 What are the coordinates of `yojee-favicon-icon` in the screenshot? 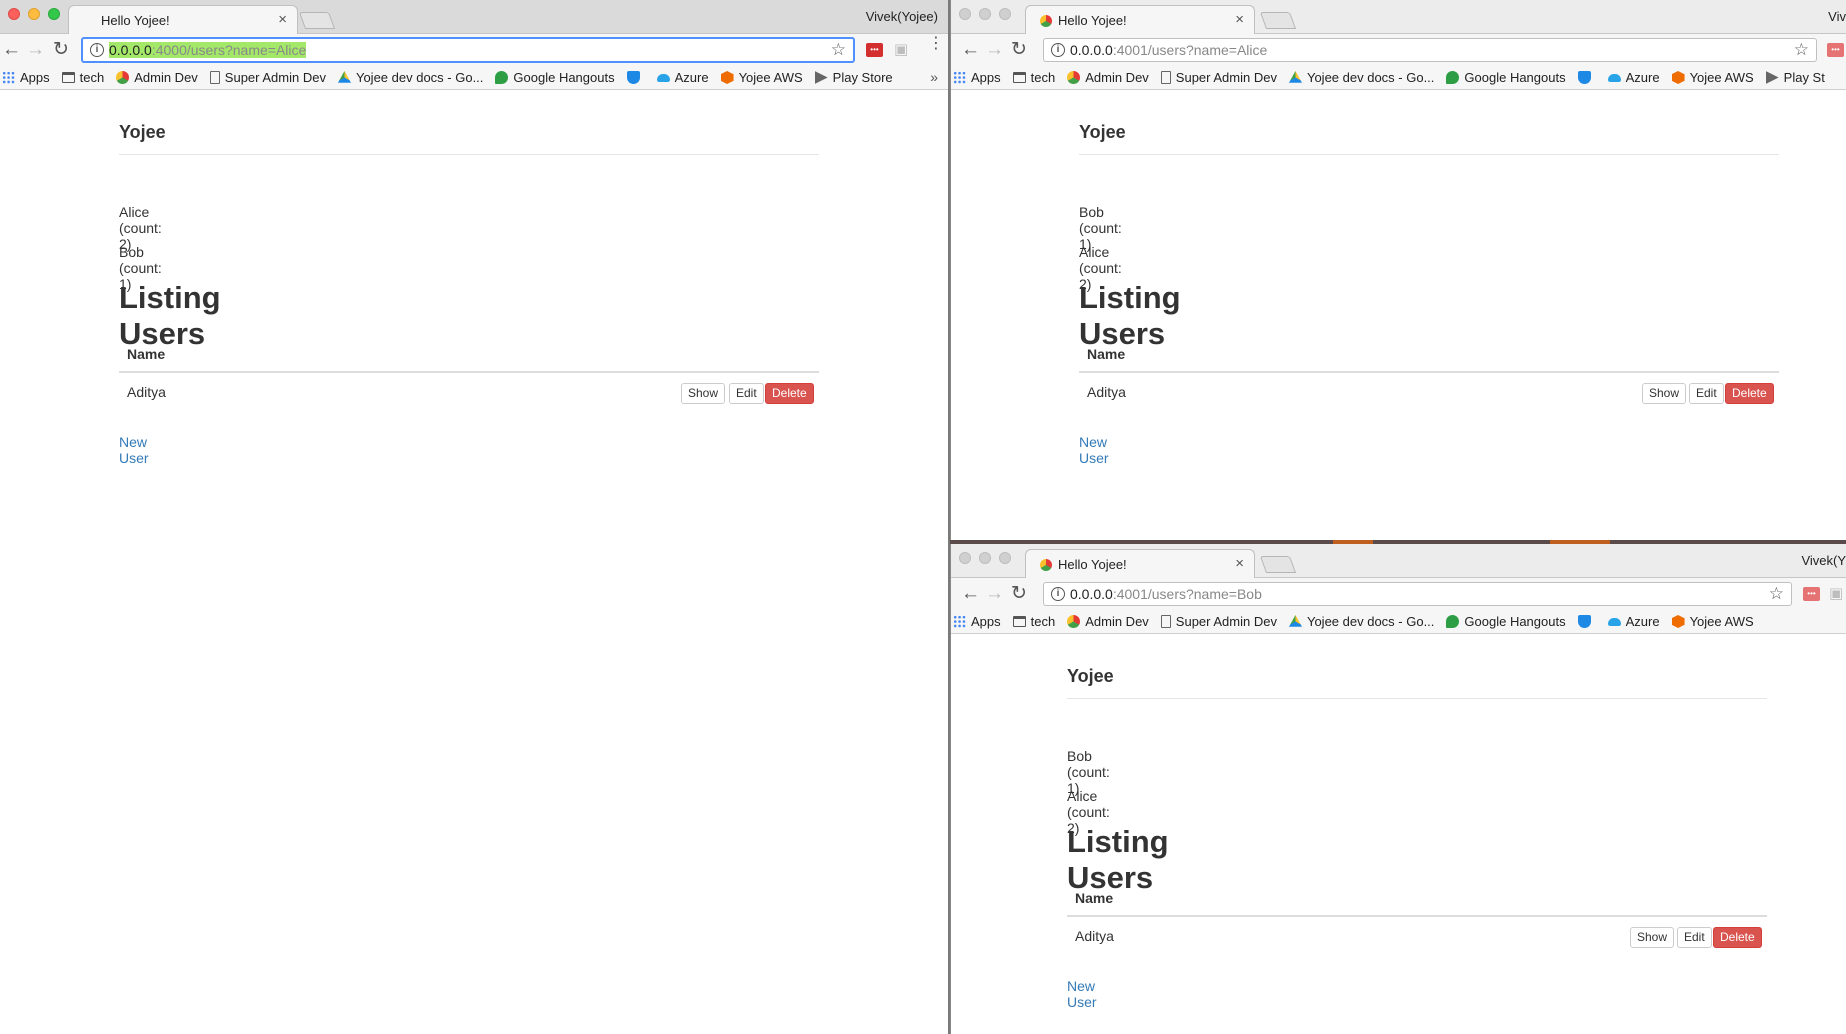 It's located at (1046, 21).